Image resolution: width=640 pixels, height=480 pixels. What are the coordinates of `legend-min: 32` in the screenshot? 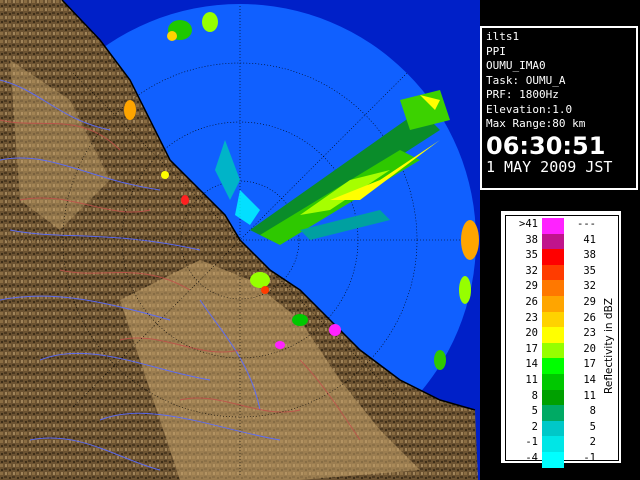 It's located at (531, 270).